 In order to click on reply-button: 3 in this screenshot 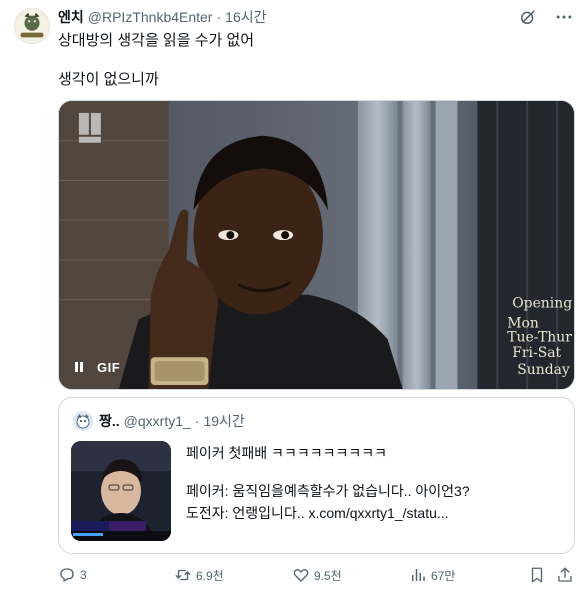, I will do `click(72, 575)`.